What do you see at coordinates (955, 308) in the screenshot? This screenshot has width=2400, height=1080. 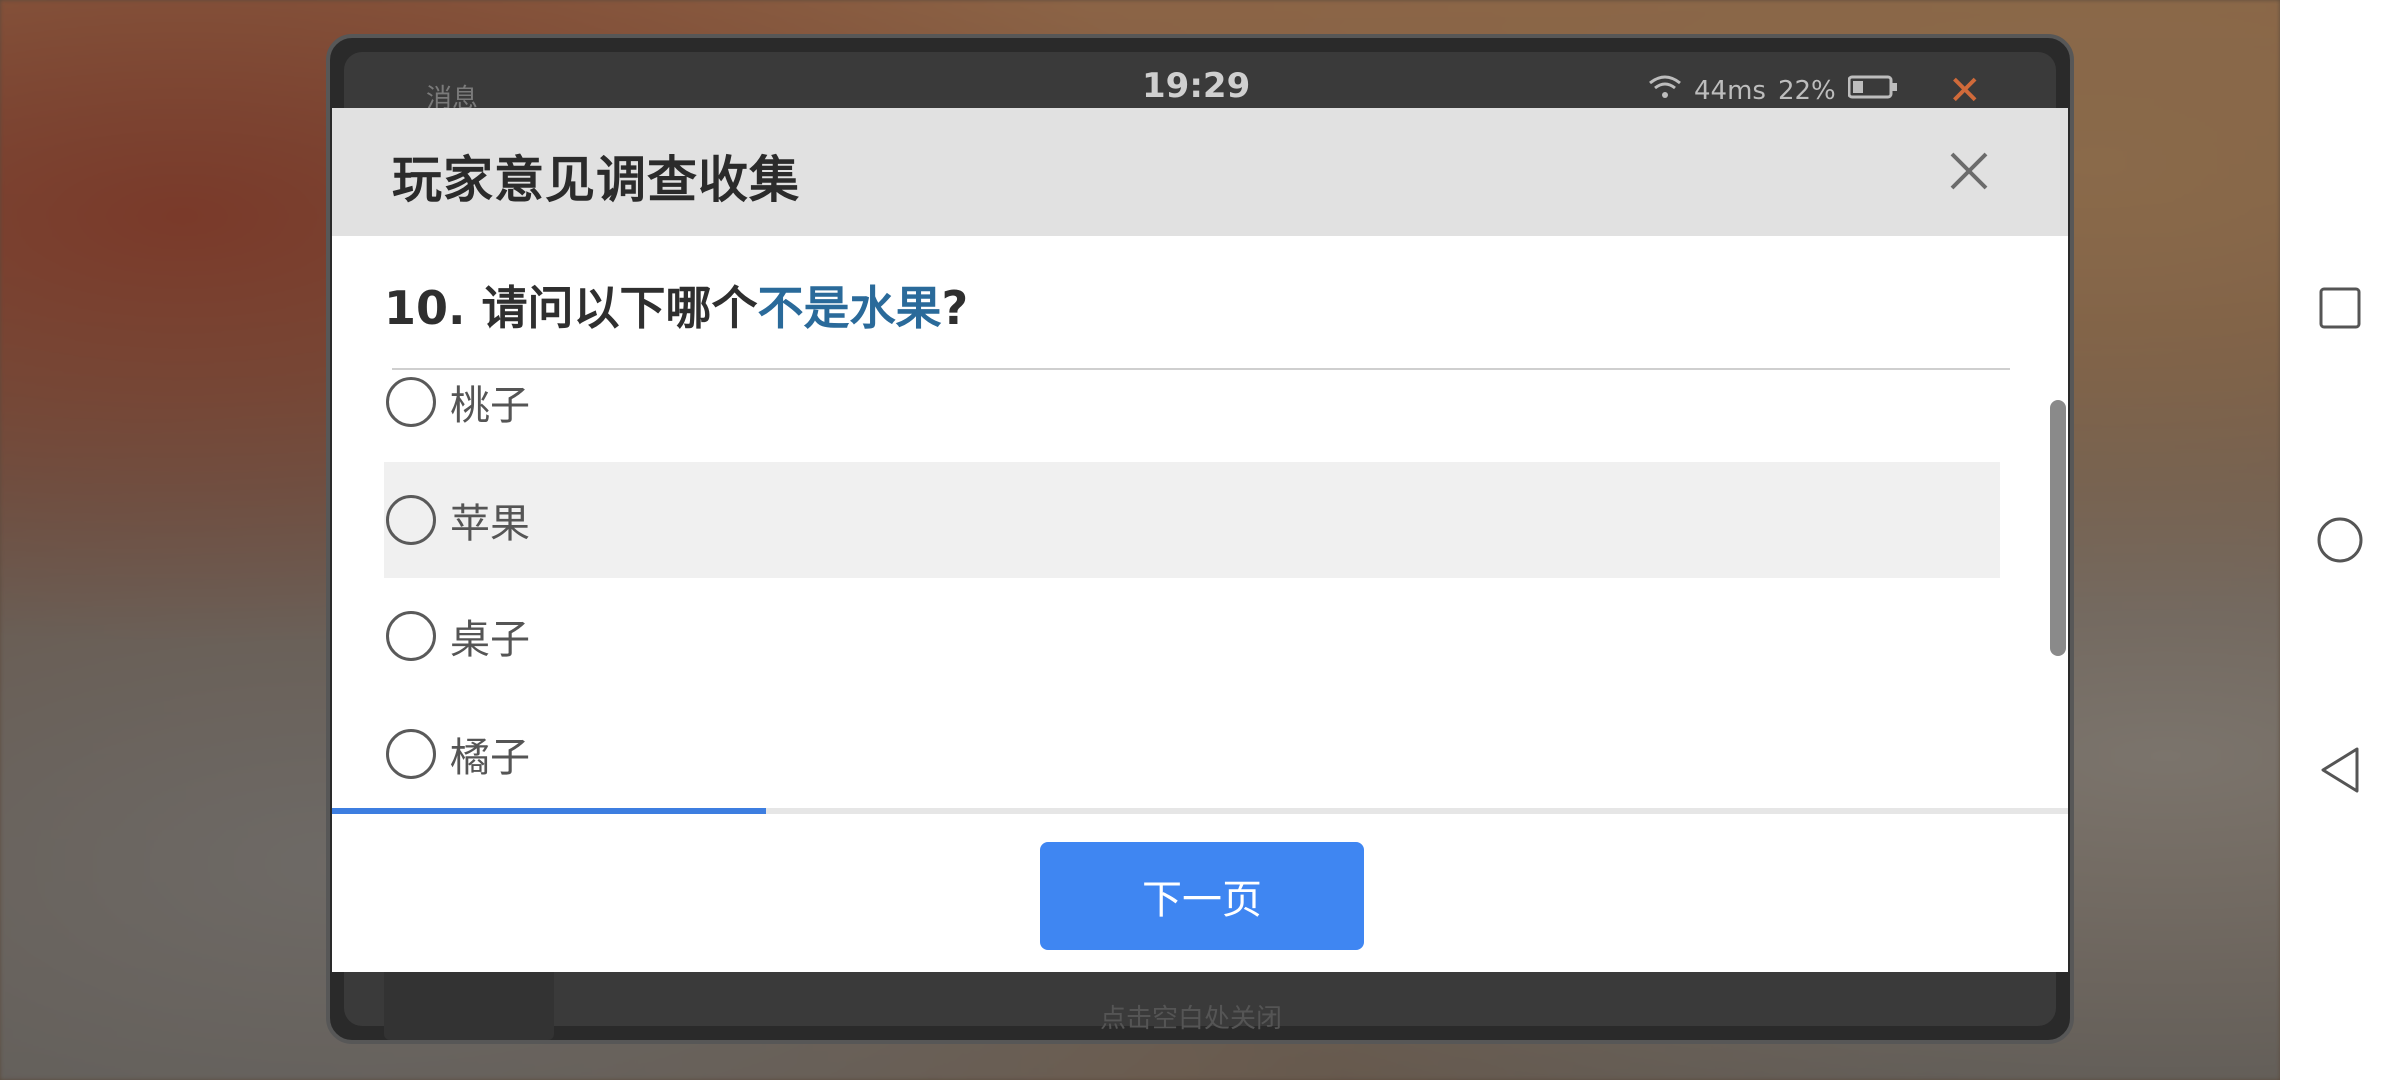 I see `question-suffix: ?` at bounding box center [955, 308].